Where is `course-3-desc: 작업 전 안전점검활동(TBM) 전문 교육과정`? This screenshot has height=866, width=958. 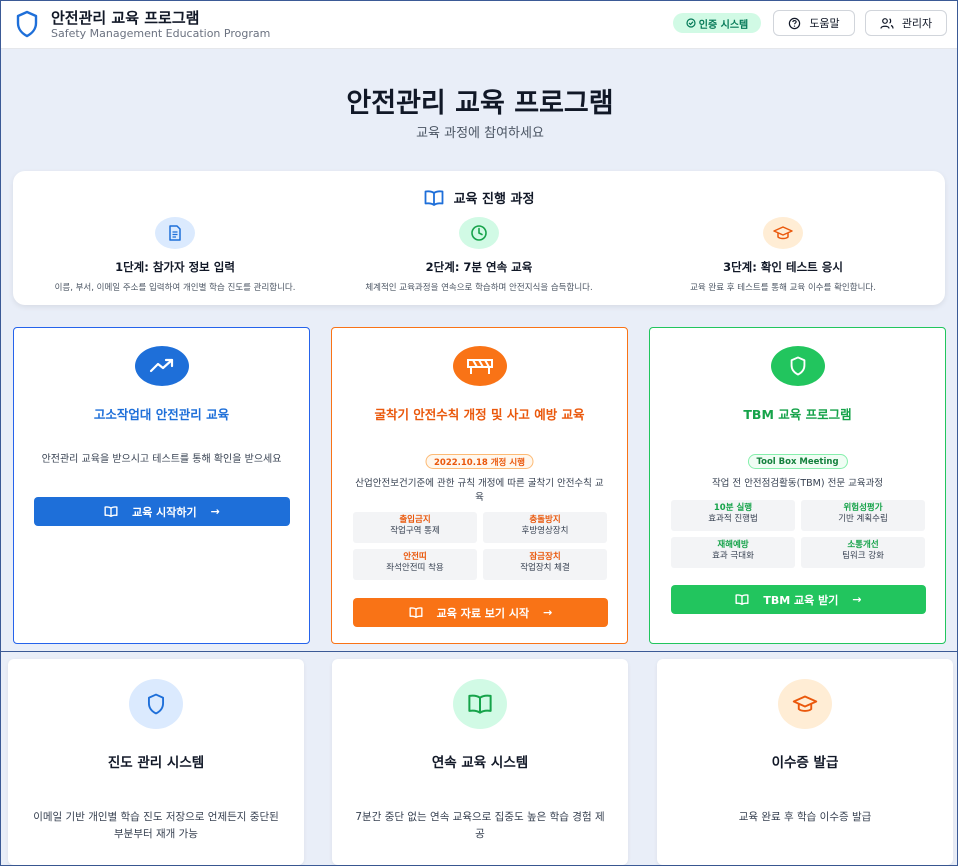 course-3-desc: 작업 전 안전점검활동(TBM) 전문 교육과정 is located at coordinates (797, 483).